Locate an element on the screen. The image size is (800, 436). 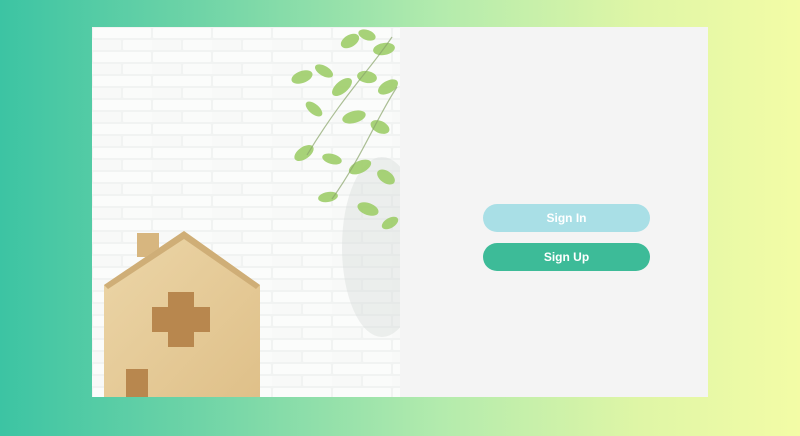
sign-up-button: Sign Up is located at coordinates (566, 257).